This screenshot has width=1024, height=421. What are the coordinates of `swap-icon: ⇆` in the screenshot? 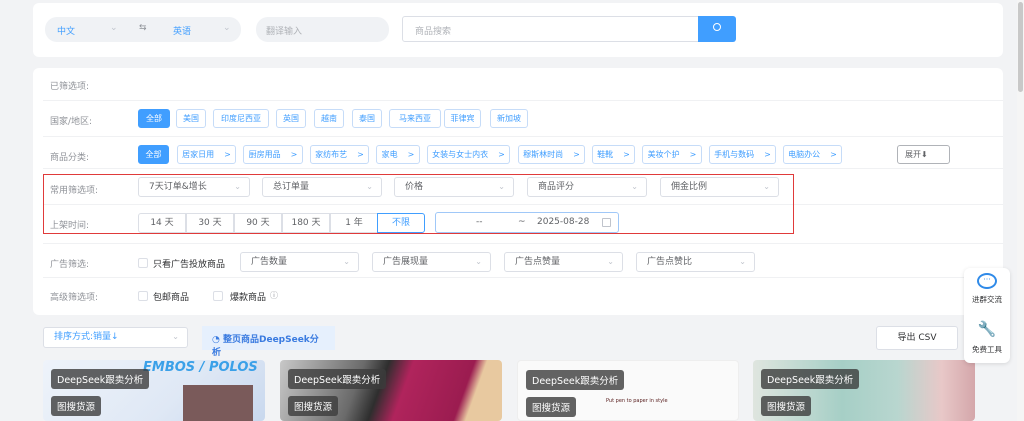 It's located at (143, 28).